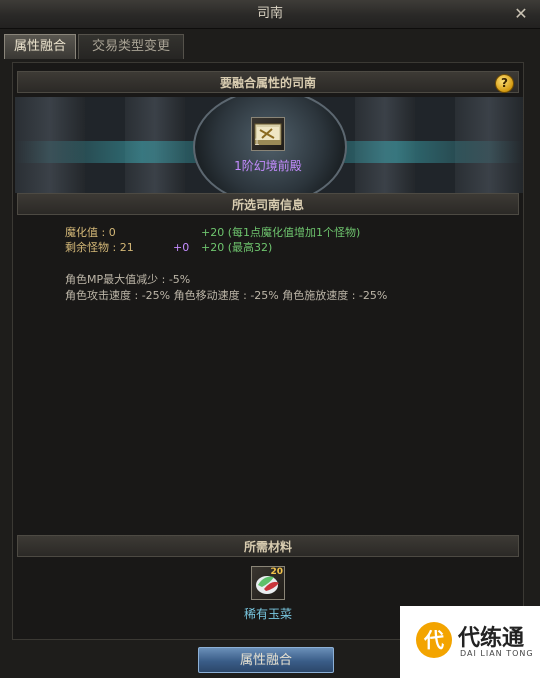  Describe the element at coordinates (434, 640) in the screenshot. I see `watermark-logo-icon: 代` at that location.